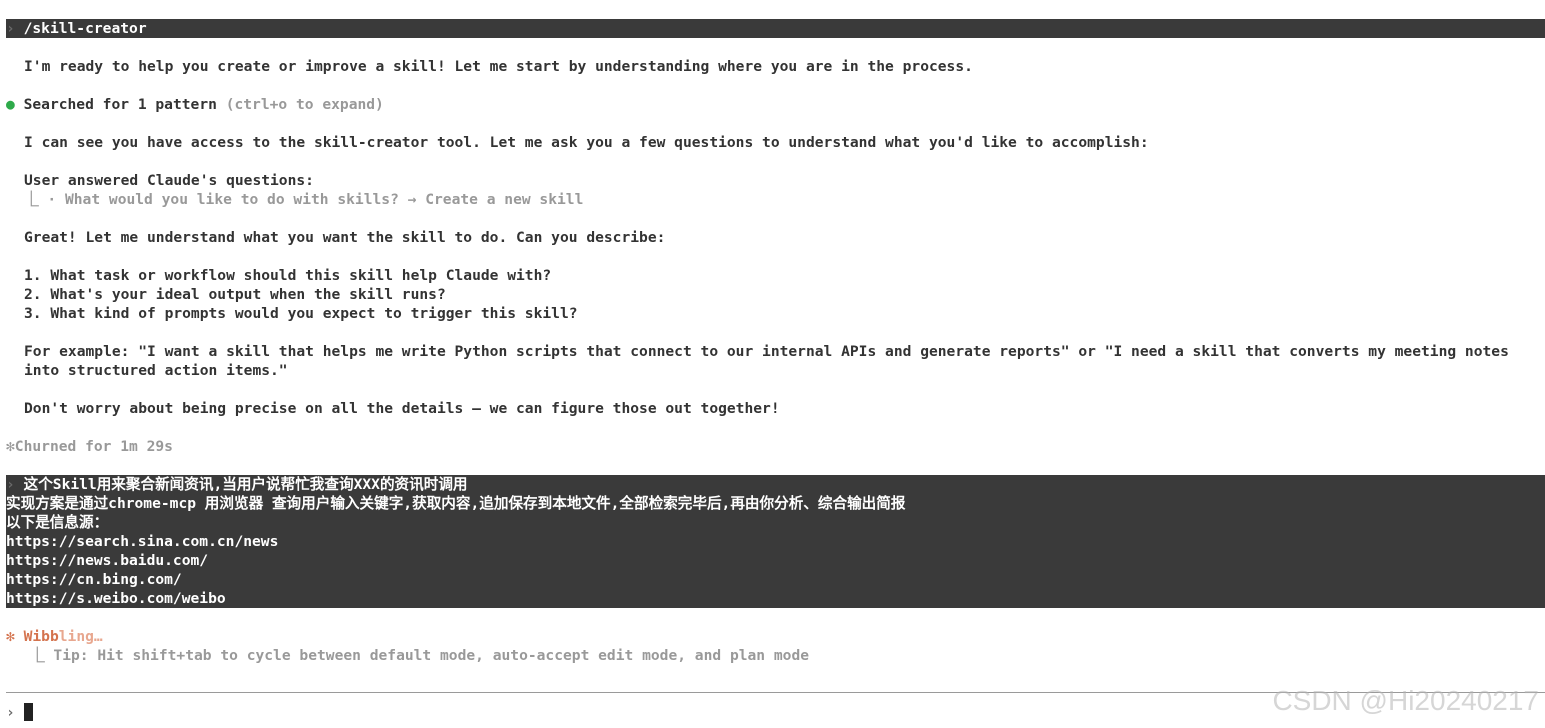 The height and width of the screenshot is (728, 1545). What do you see at coordinates (1405, 700) in the screenshot?
I see `watermark: CSDN @Hi20240217` at bounding box center [1405, 700].